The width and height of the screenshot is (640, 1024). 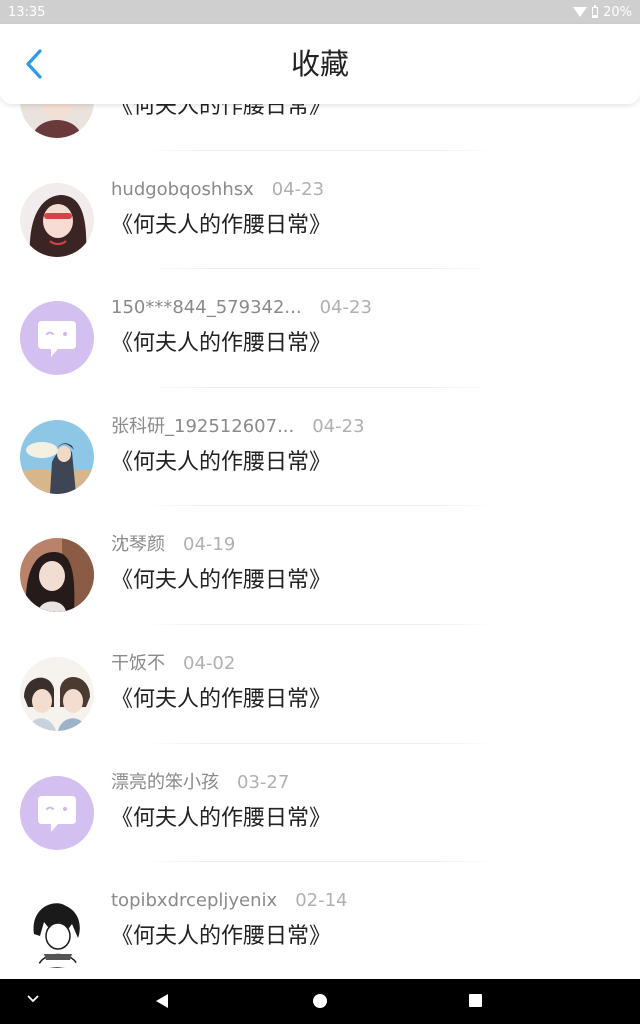 What do you see at coordinates (475, 1000) in the screenshot?
I see `nav-recents-icon` at bounding box center [475, 1000].